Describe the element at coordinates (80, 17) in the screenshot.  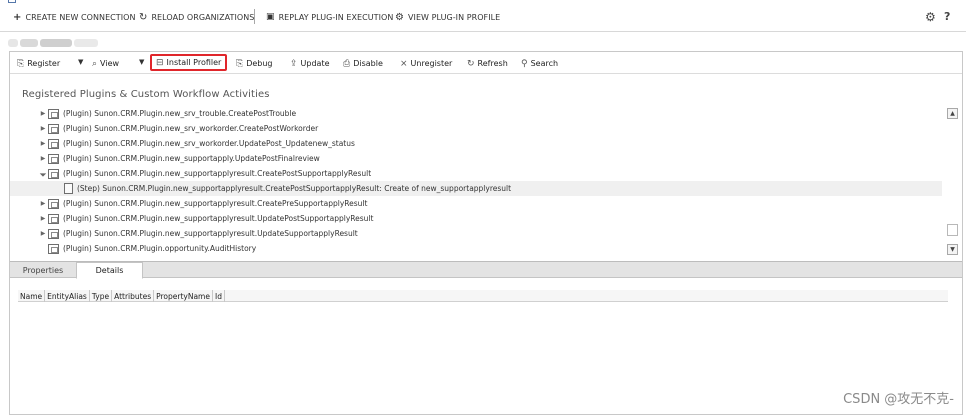
I see `create-connection-label: CREATE NEW CONNECTION` at that location.